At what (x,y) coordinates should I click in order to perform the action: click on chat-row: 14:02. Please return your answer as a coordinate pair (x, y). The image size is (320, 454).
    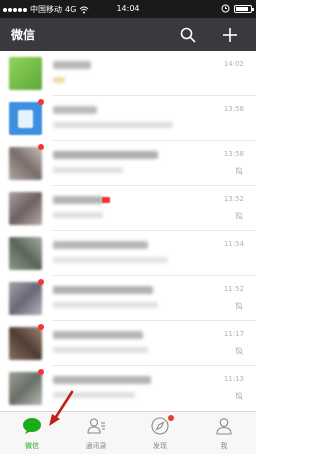
    Looking at the image, I should click on (128, 73).